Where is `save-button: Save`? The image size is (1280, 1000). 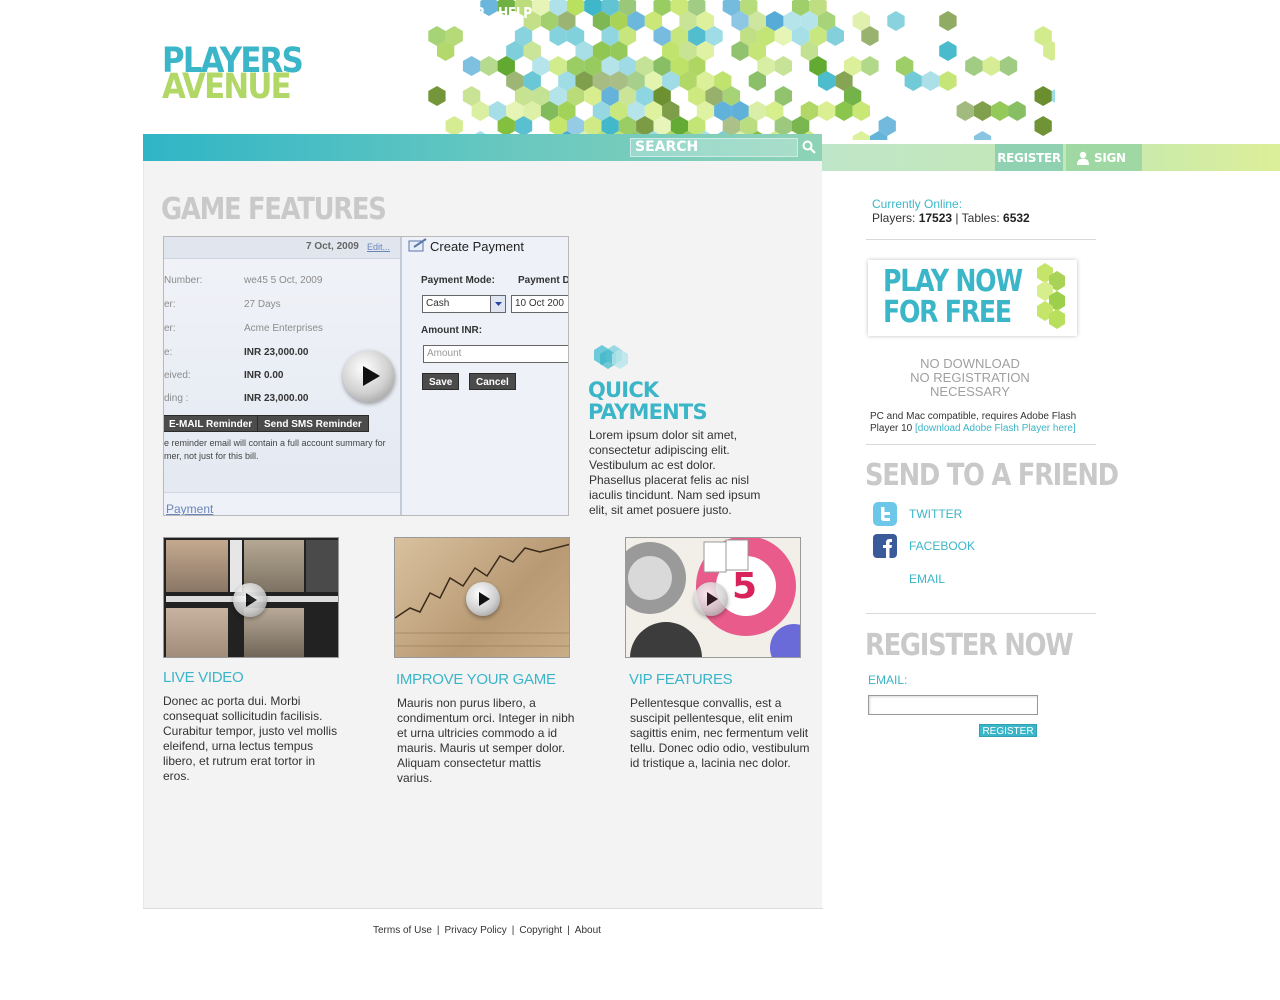
save-button: Save is located at coordinates (441, 381).